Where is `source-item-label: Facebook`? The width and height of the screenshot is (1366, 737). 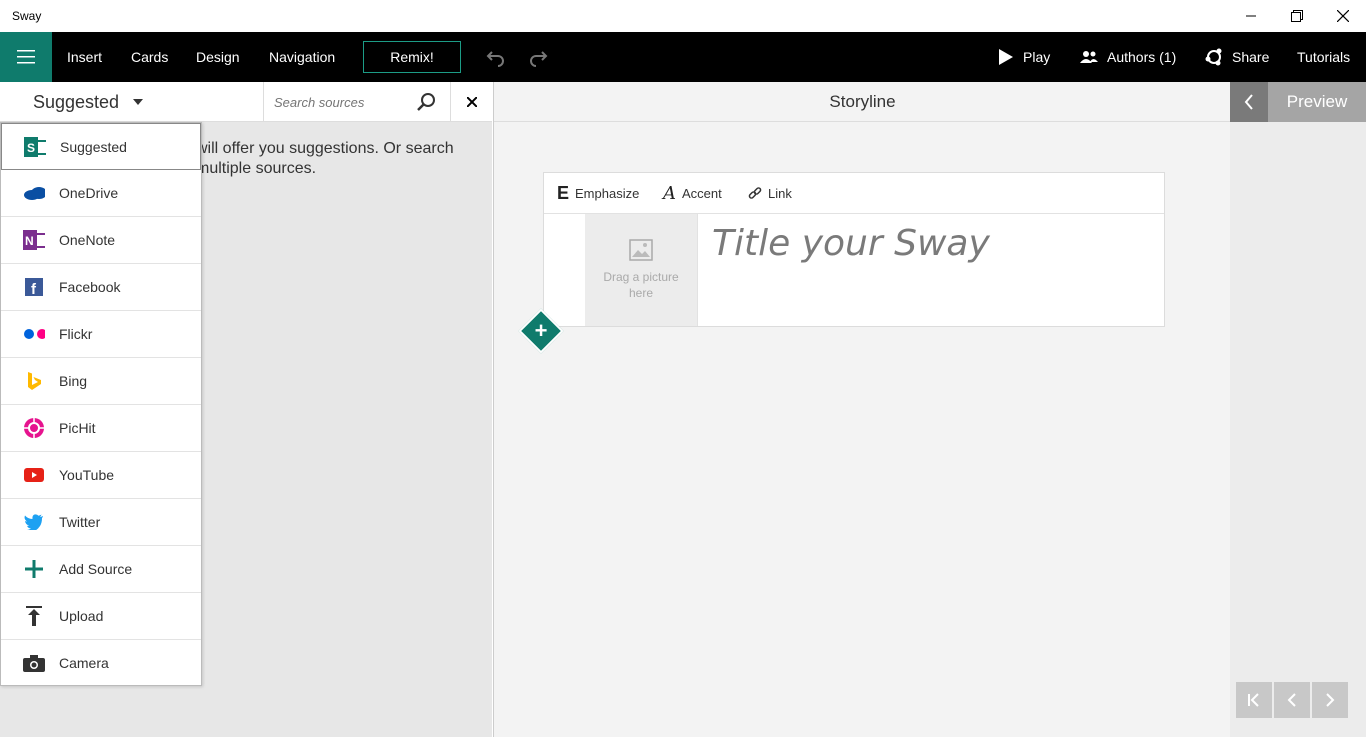
source-item-label: Facebook is located at coordinates (90, 287).